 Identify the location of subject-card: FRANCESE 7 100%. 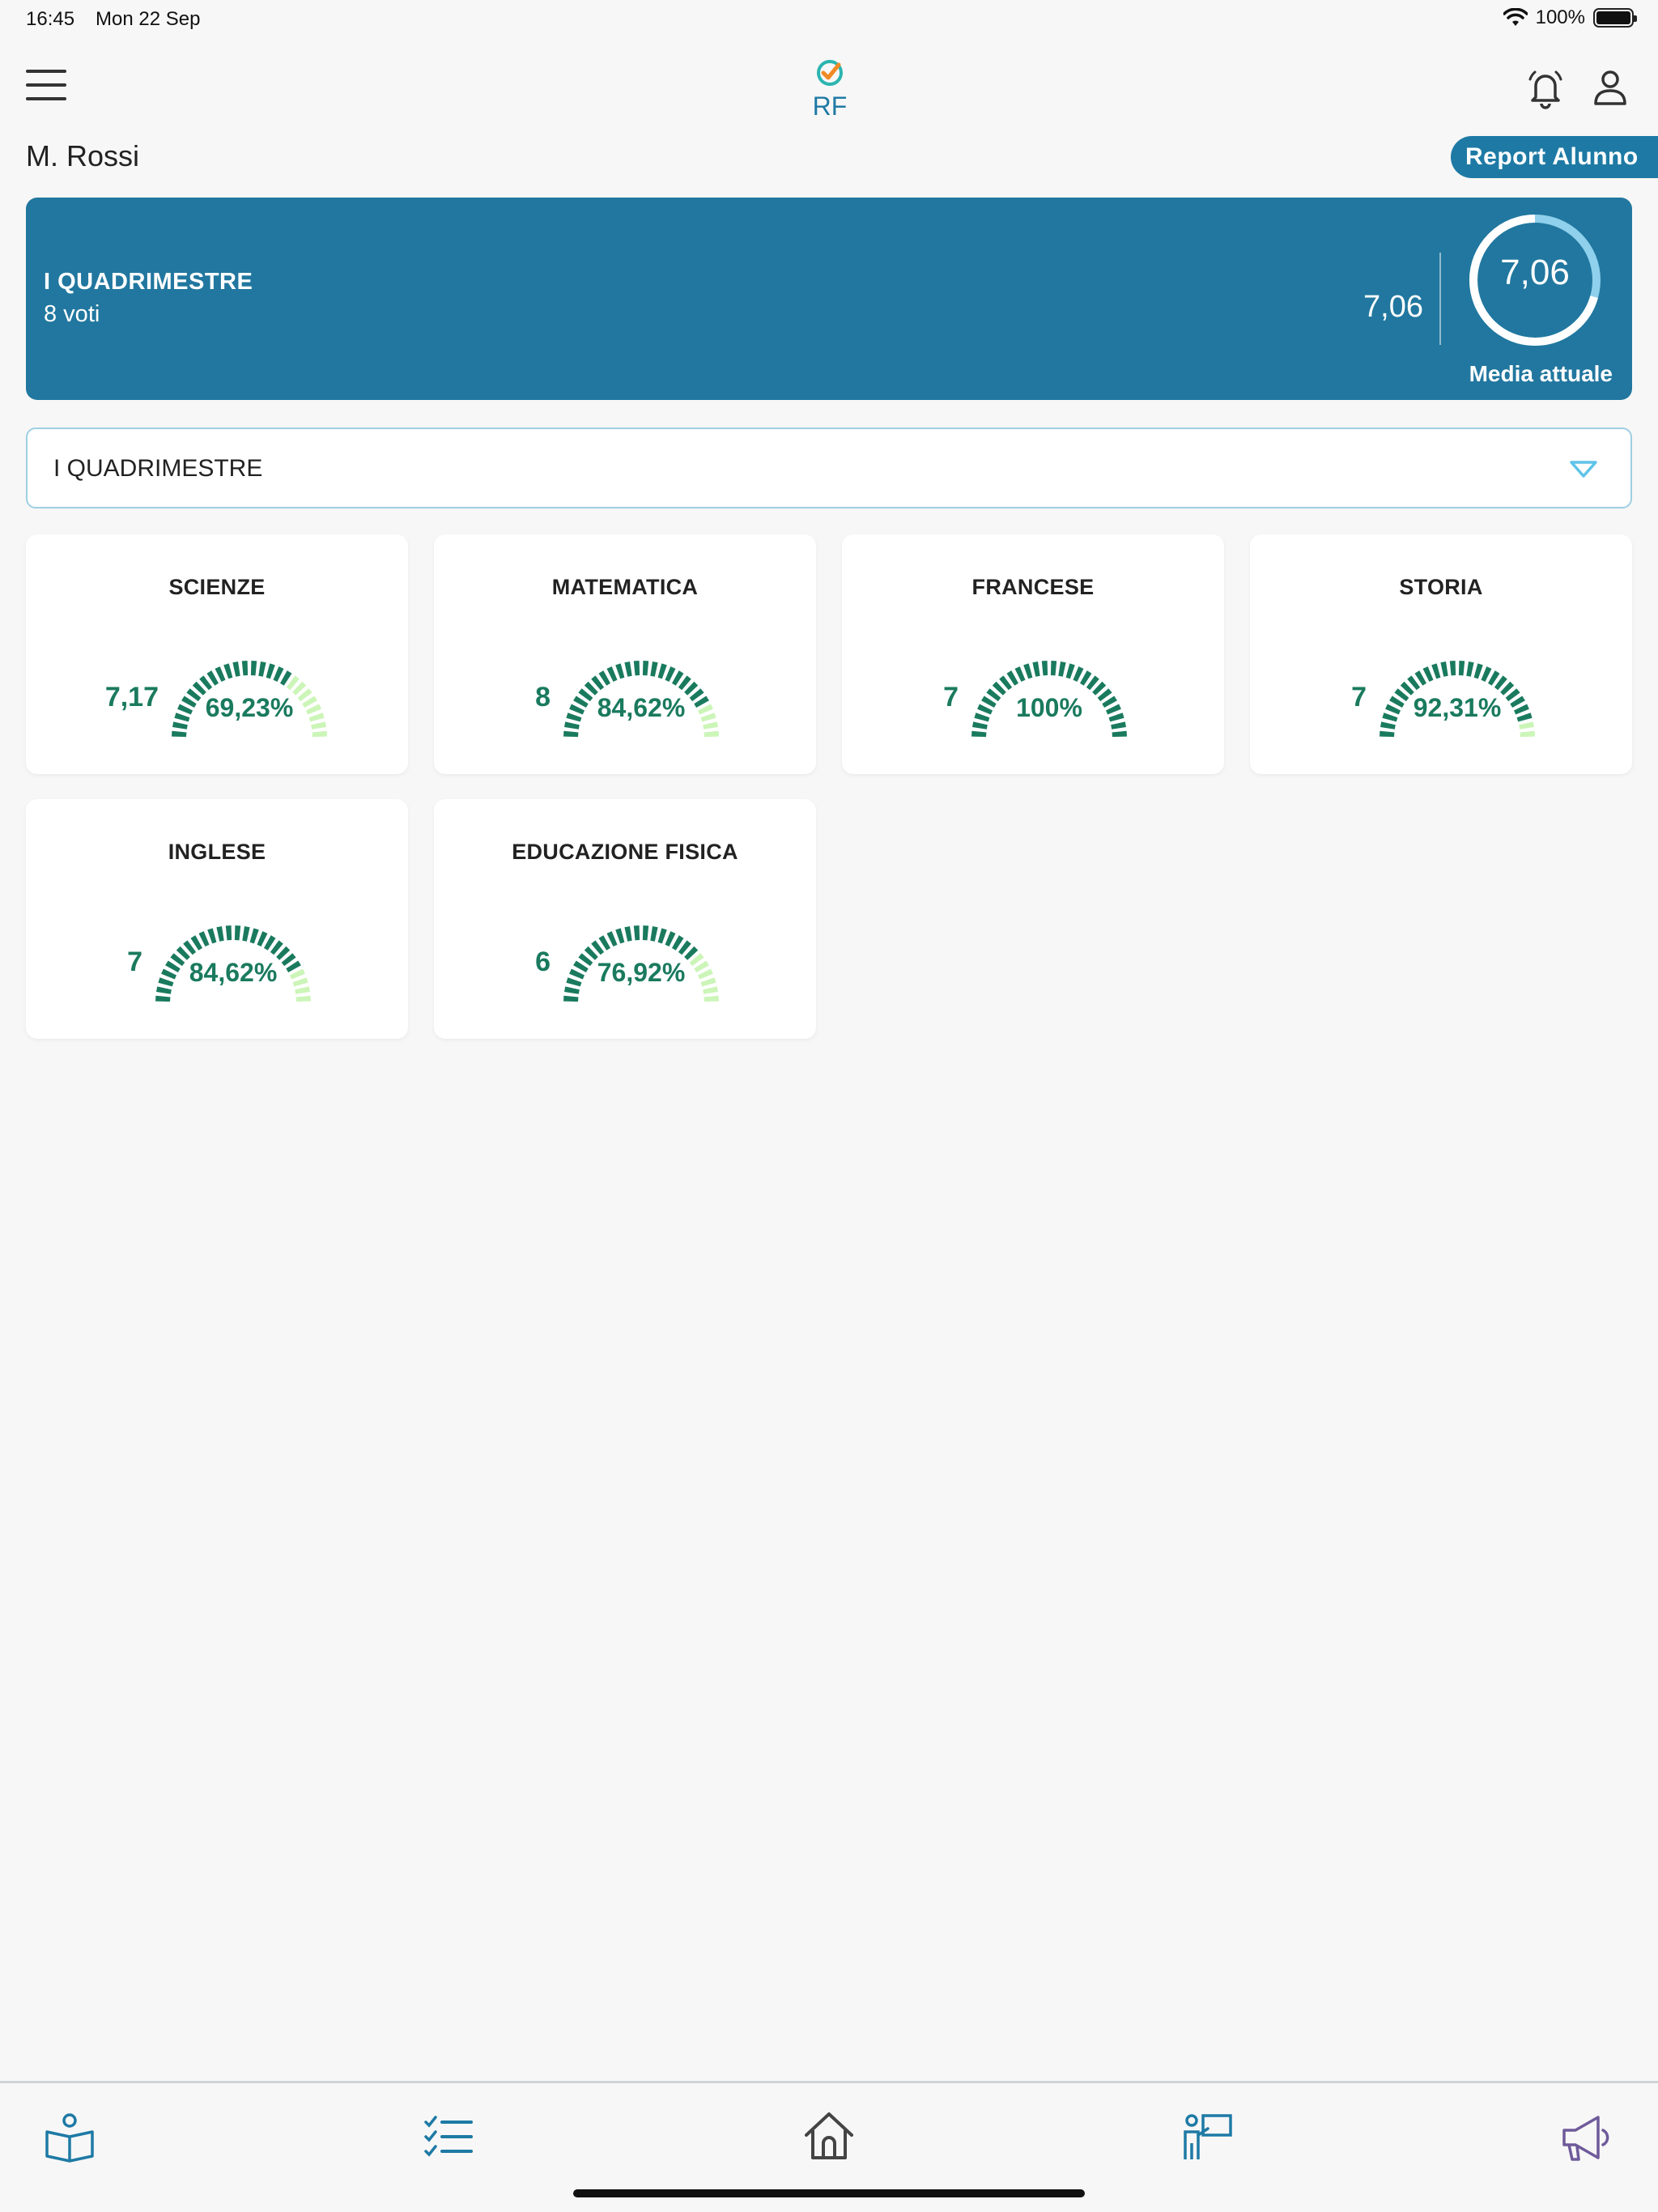
(1033, 654).